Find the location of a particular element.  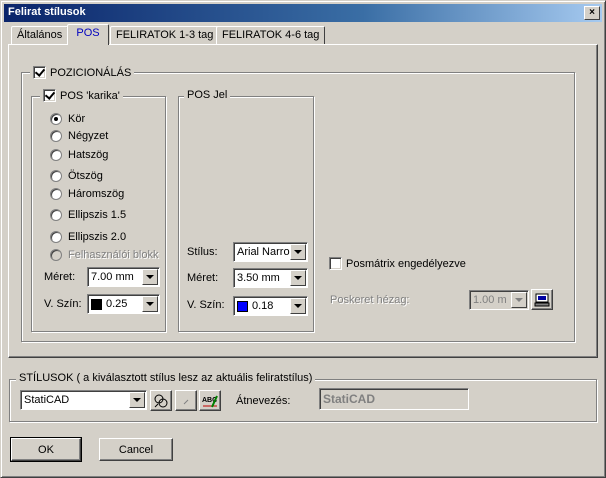

pos-karika-checkbox is located at coordinates (49, 95).